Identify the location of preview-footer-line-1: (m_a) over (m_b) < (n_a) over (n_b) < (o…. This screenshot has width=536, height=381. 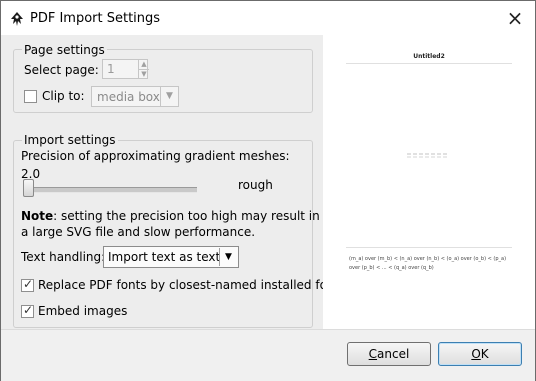
(428, 259).